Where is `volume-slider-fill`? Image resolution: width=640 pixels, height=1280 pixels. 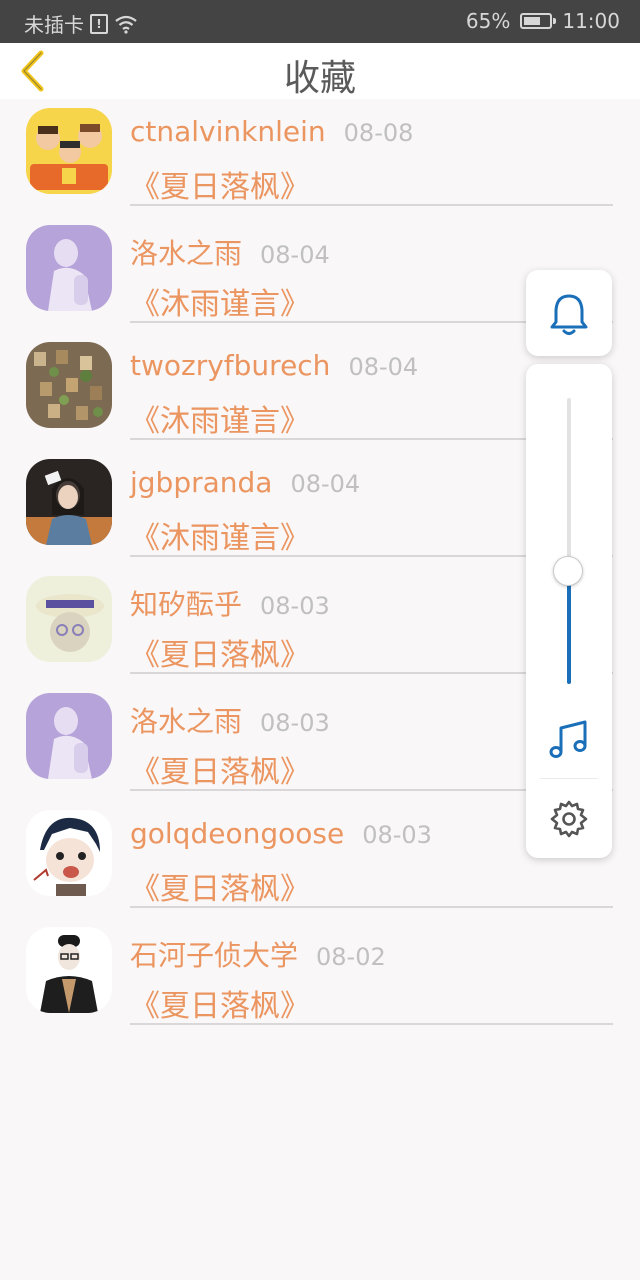
volume-slider-fill is located at coordinates (569, 627).